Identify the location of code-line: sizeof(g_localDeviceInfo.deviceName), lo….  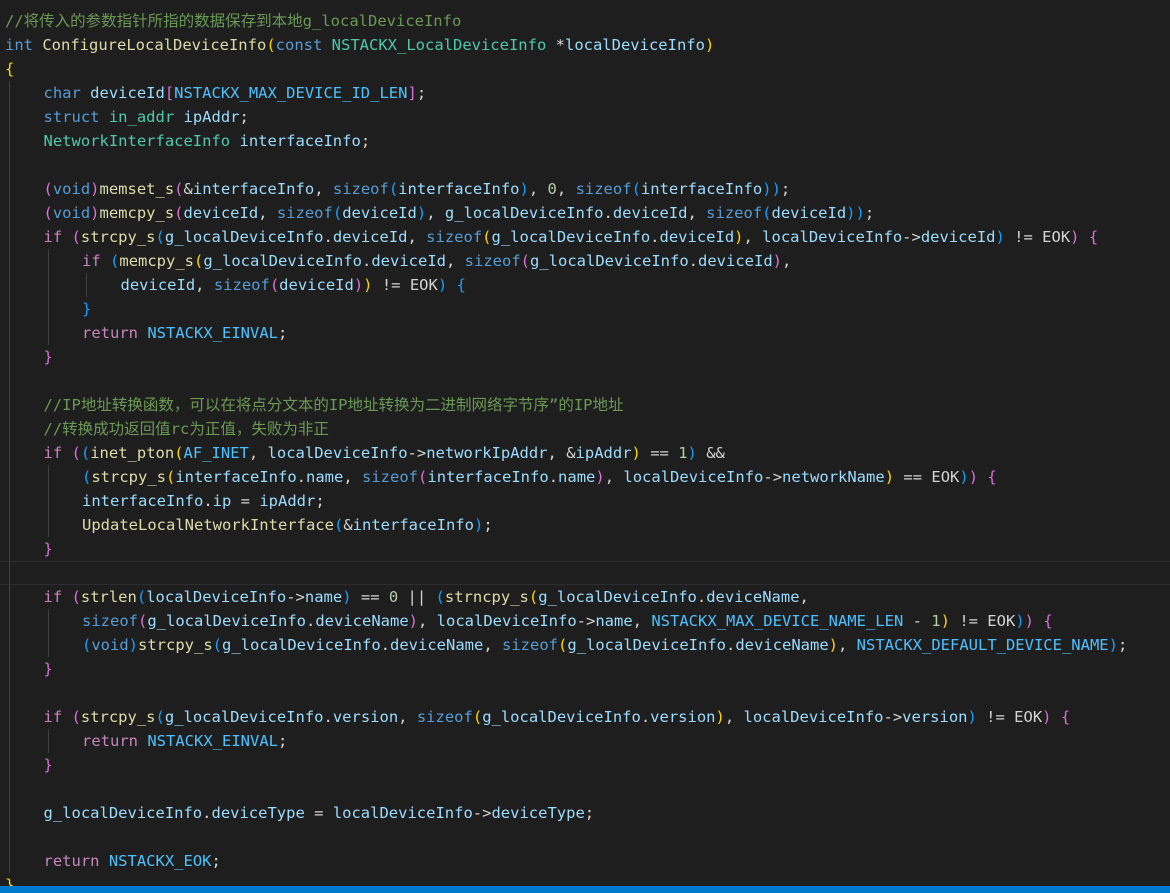
(585, 621).